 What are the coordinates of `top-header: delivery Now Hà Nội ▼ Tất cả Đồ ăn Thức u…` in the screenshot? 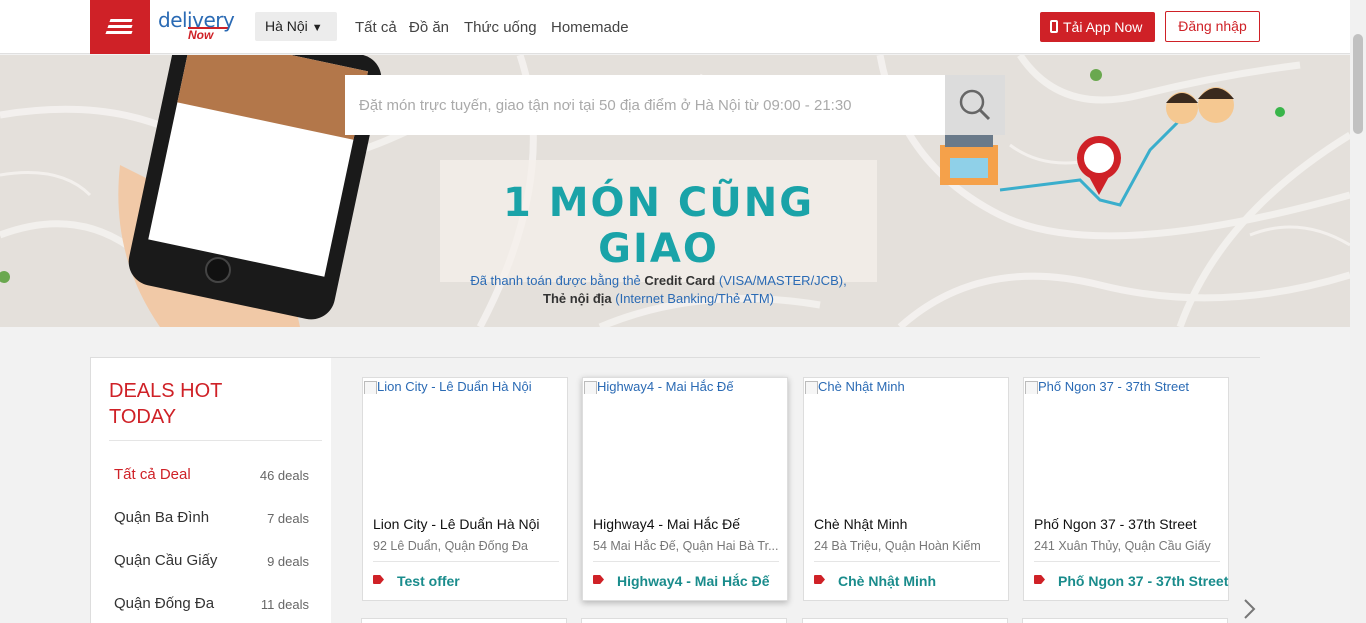 It's located at (675, 27).